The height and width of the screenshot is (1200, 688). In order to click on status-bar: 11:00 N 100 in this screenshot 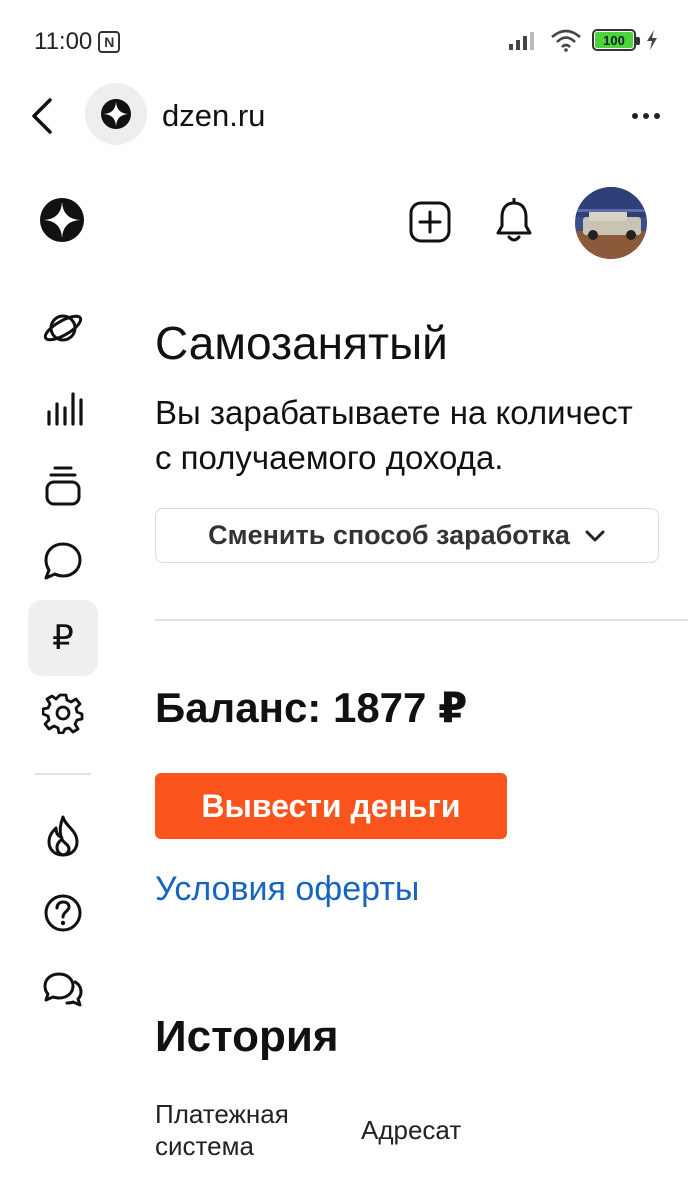, I will do `click(344, 40)`.